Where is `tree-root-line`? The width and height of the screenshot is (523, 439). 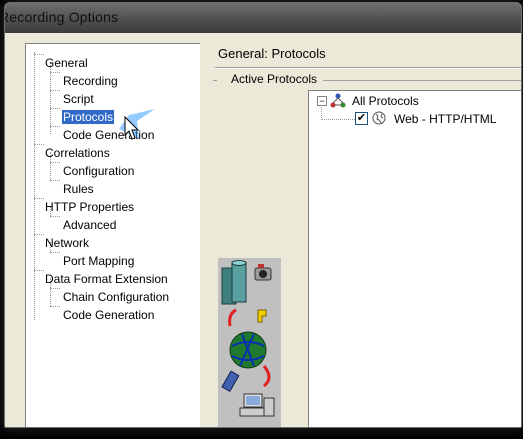 tree-root-line is located at coordinates (34, 186).